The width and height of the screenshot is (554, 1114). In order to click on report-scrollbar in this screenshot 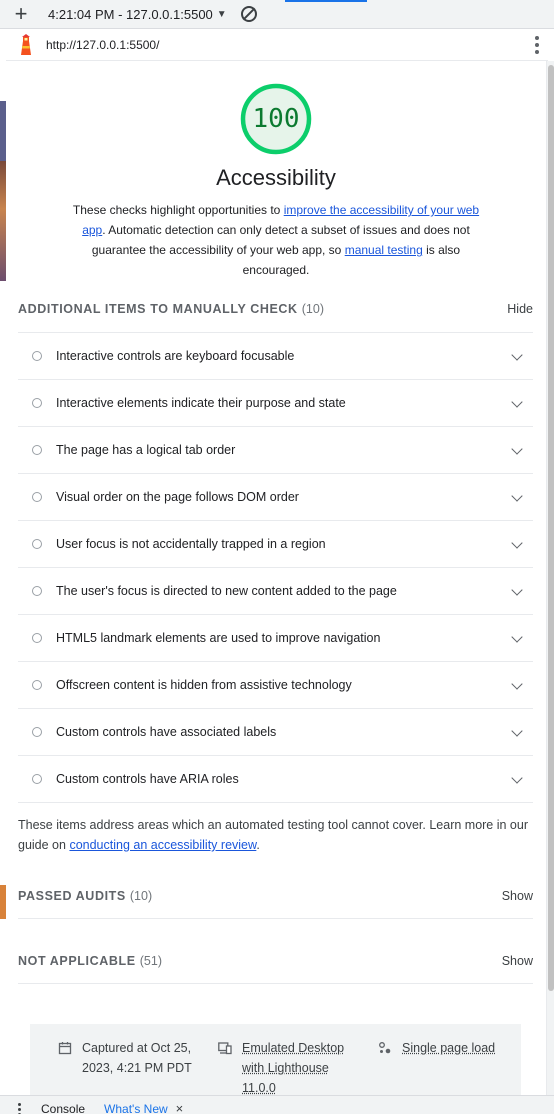, I will do `click(550, 578)`.